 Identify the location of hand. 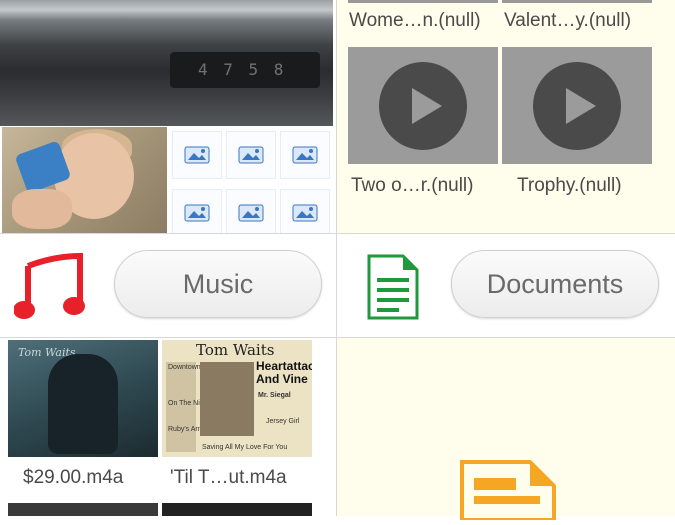
(42, 209).